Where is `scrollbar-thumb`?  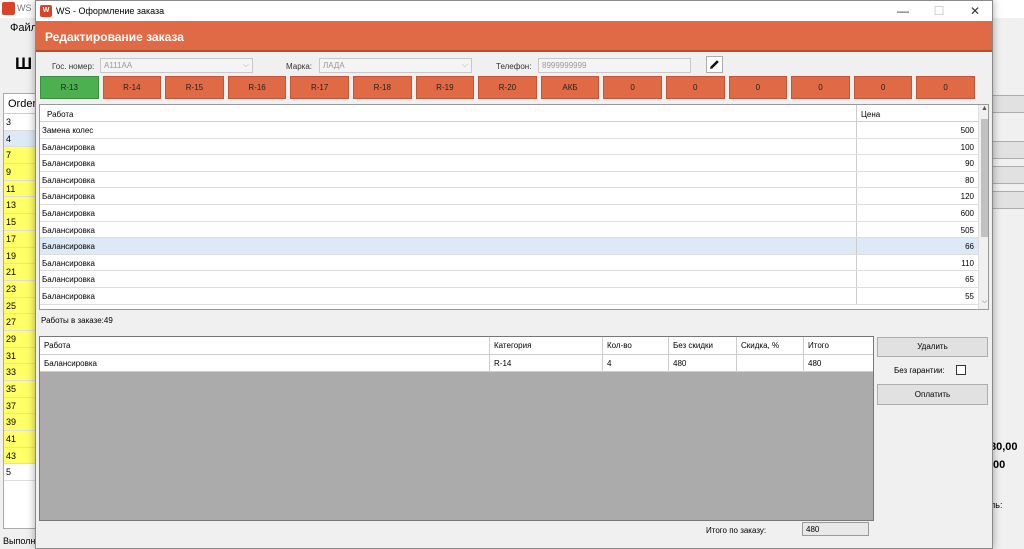
scrollbar-thumb is located at coordinates (984, 178).